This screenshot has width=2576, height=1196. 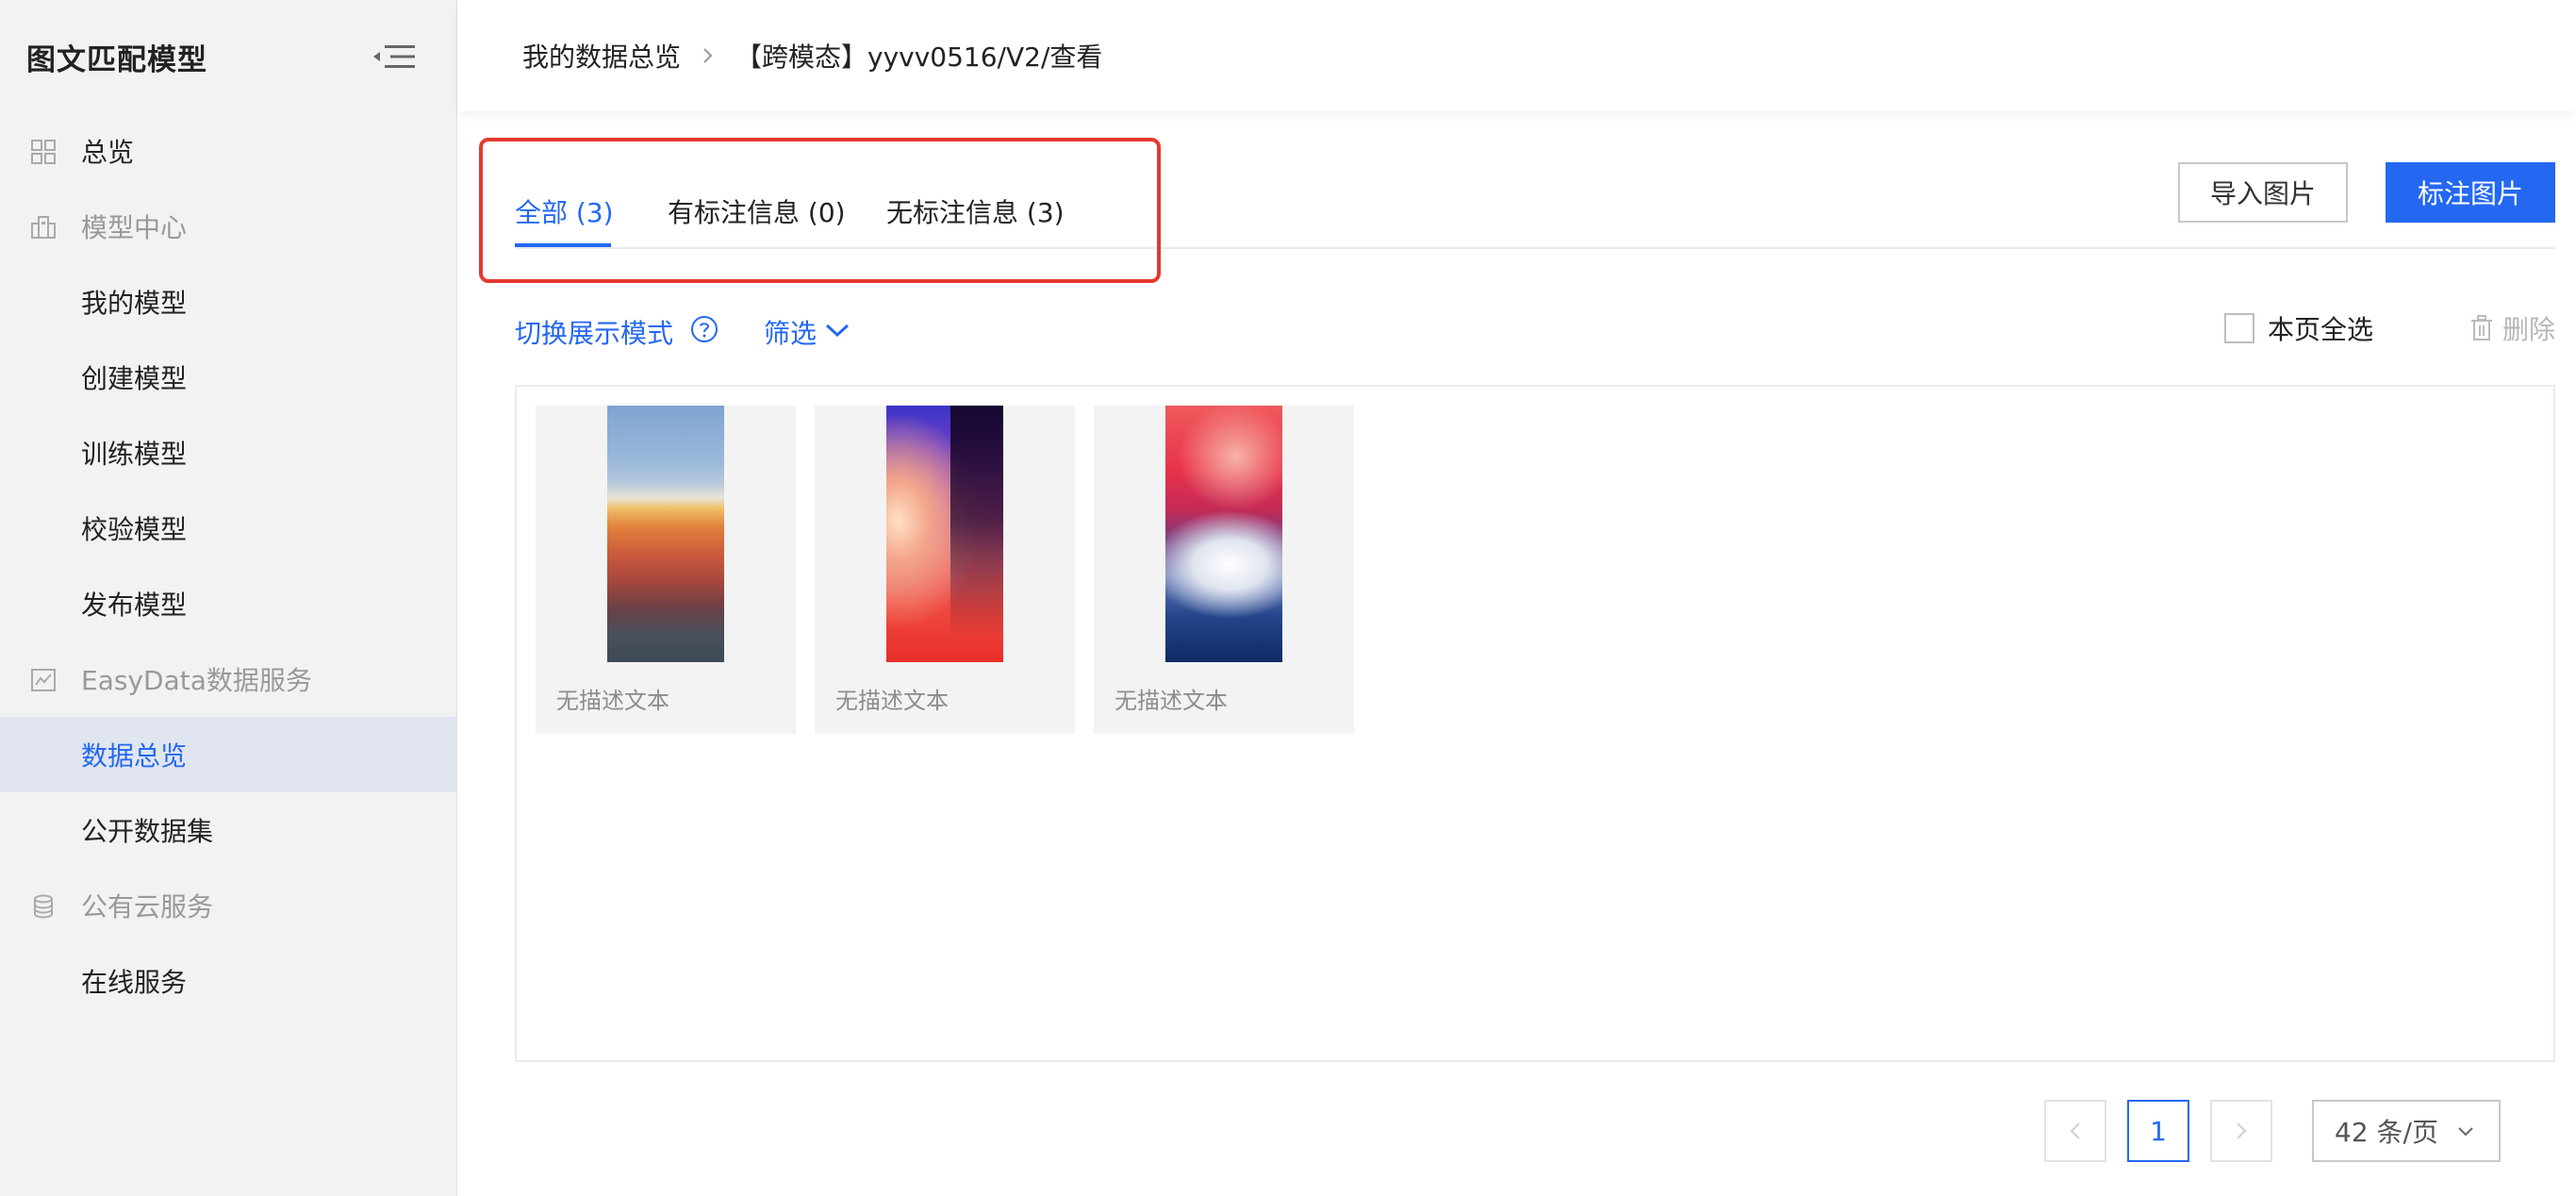 I want to click on pagination: 1 42 条/页, so click(x=1517, y=1131).